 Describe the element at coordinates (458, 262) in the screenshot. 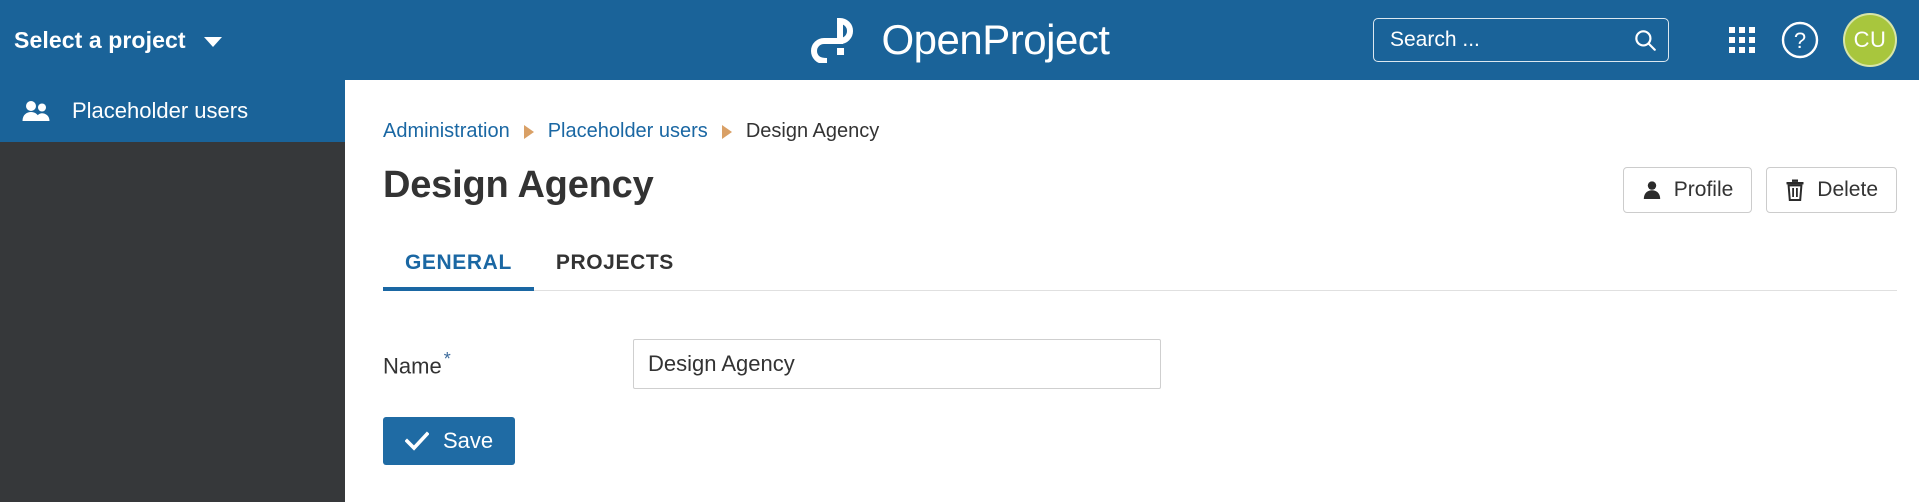

I see `tab-general-label: GENERAL` at that location.